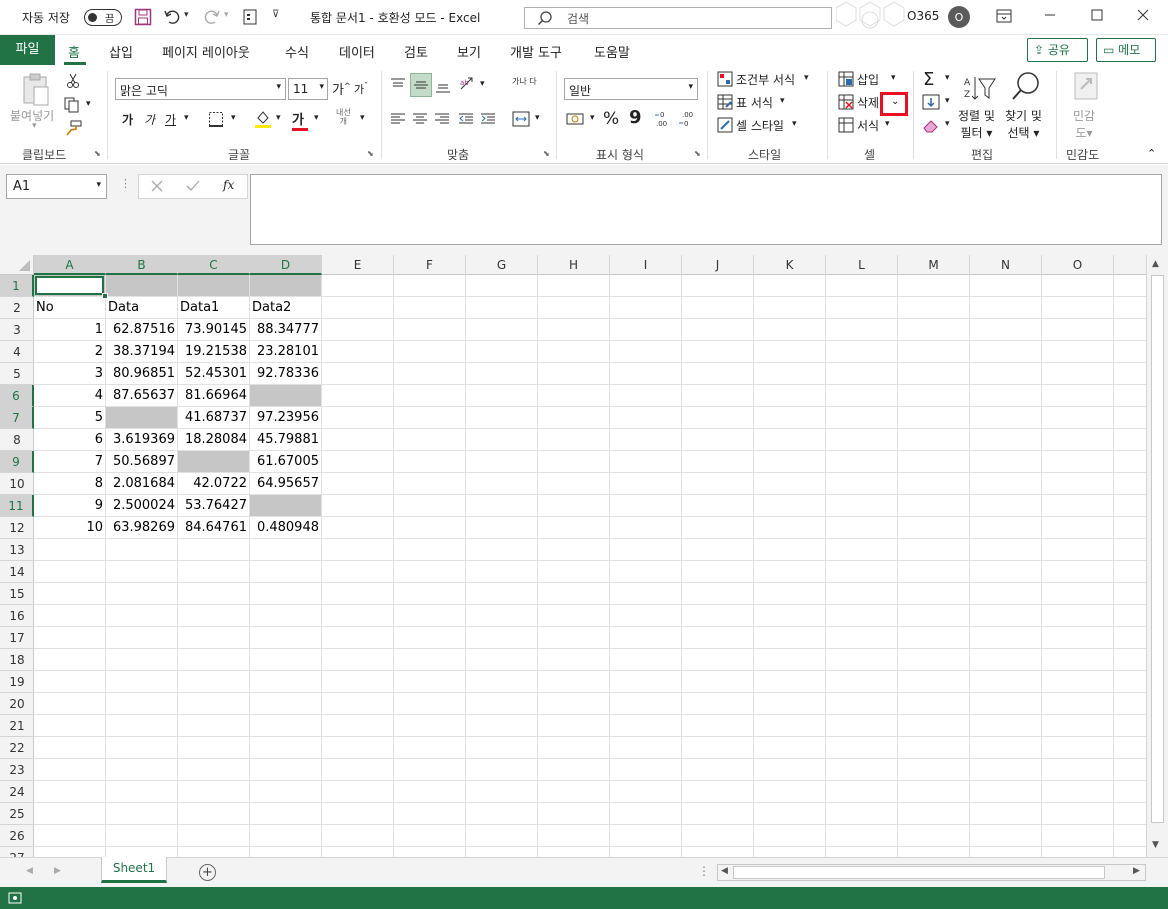 Image resolution: width=1168 pixels, height=909 pixels. I want to click on sort-filter-label: 정렬 및 필터 ▾, so click(976, 124).